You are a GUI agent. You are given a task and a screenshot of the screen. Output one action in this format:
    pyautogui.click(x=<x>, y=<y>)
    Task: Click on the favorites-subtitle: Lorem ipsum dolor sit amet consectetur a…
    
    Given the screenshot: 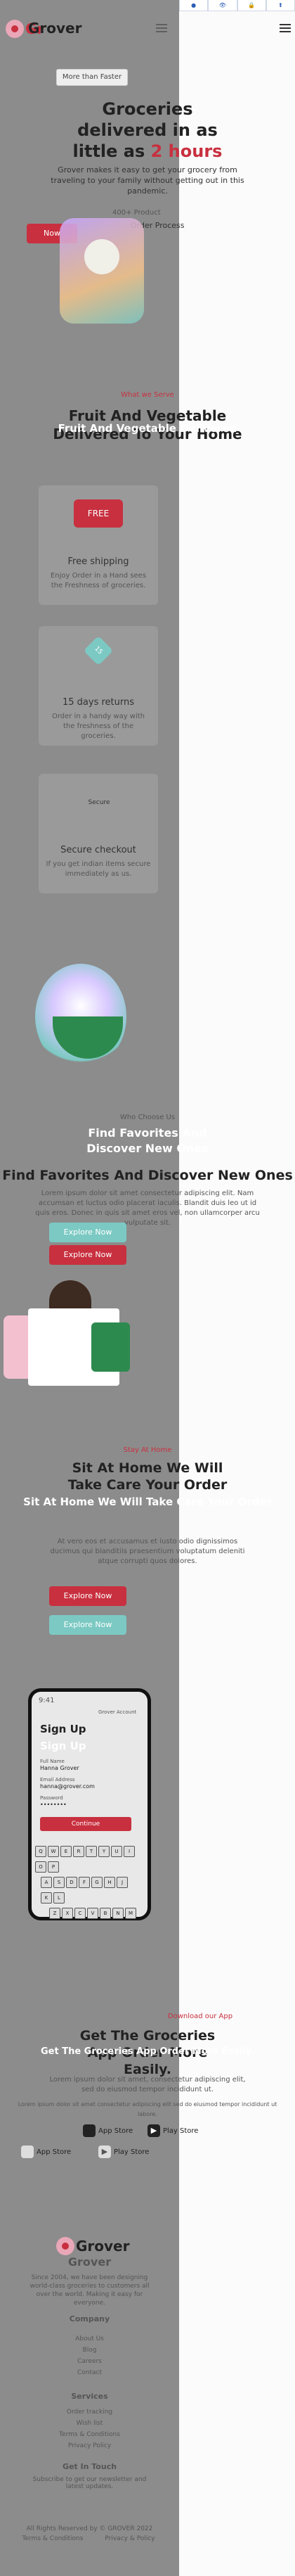 What is the action you would take?
    pyautogui.click(x=147, y=1208)
    